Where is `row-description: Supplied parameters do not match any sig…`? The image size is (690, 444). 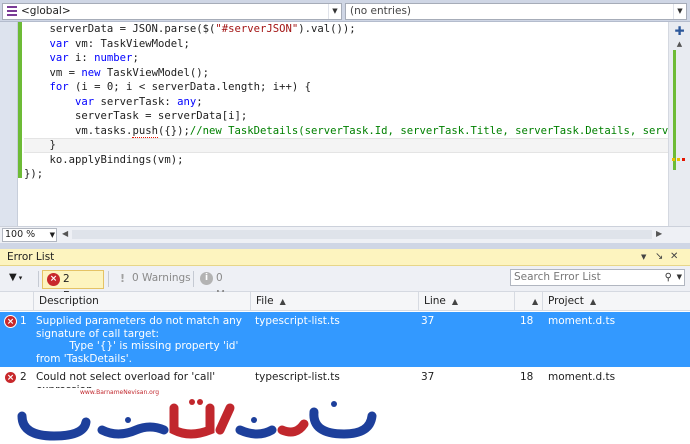
row-description: Supplied parameters do not match any sig… is located at coordinates (139, 340).